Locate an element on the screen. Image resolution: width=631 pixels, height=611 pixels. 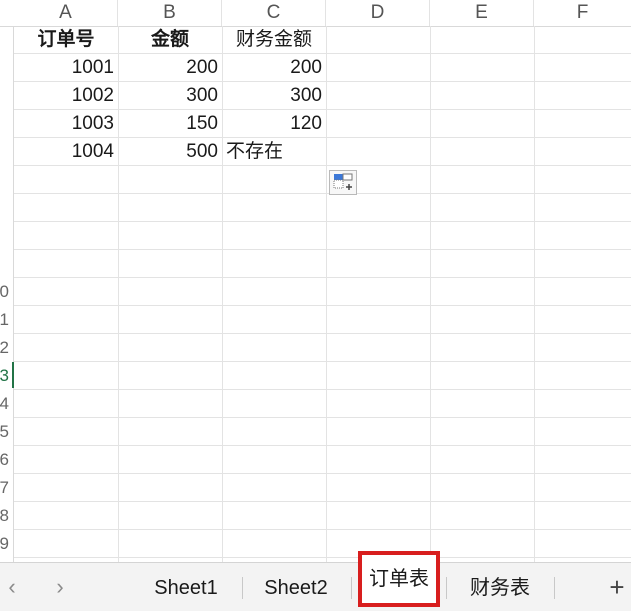
sheet-tab-bar: ‹ › Sheet1 Sheet2 订单表 财务表 + is located at coordinates (315, 581).